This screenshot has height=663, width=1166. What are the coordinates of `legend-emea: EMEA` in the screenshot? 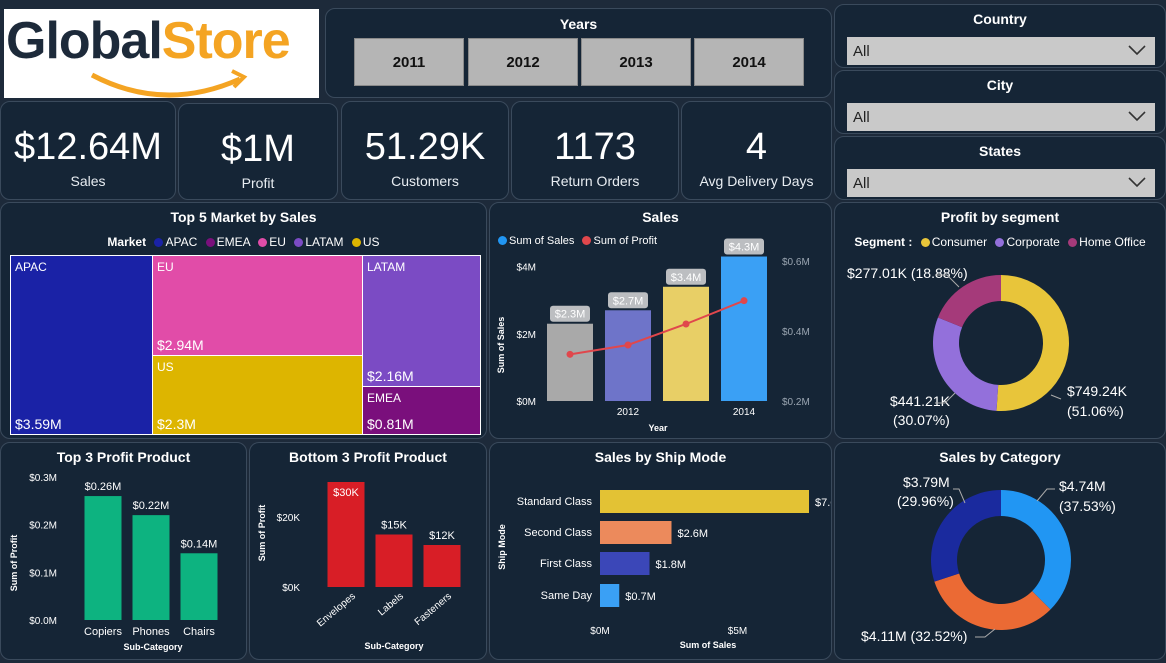 It's located at (233, 242).